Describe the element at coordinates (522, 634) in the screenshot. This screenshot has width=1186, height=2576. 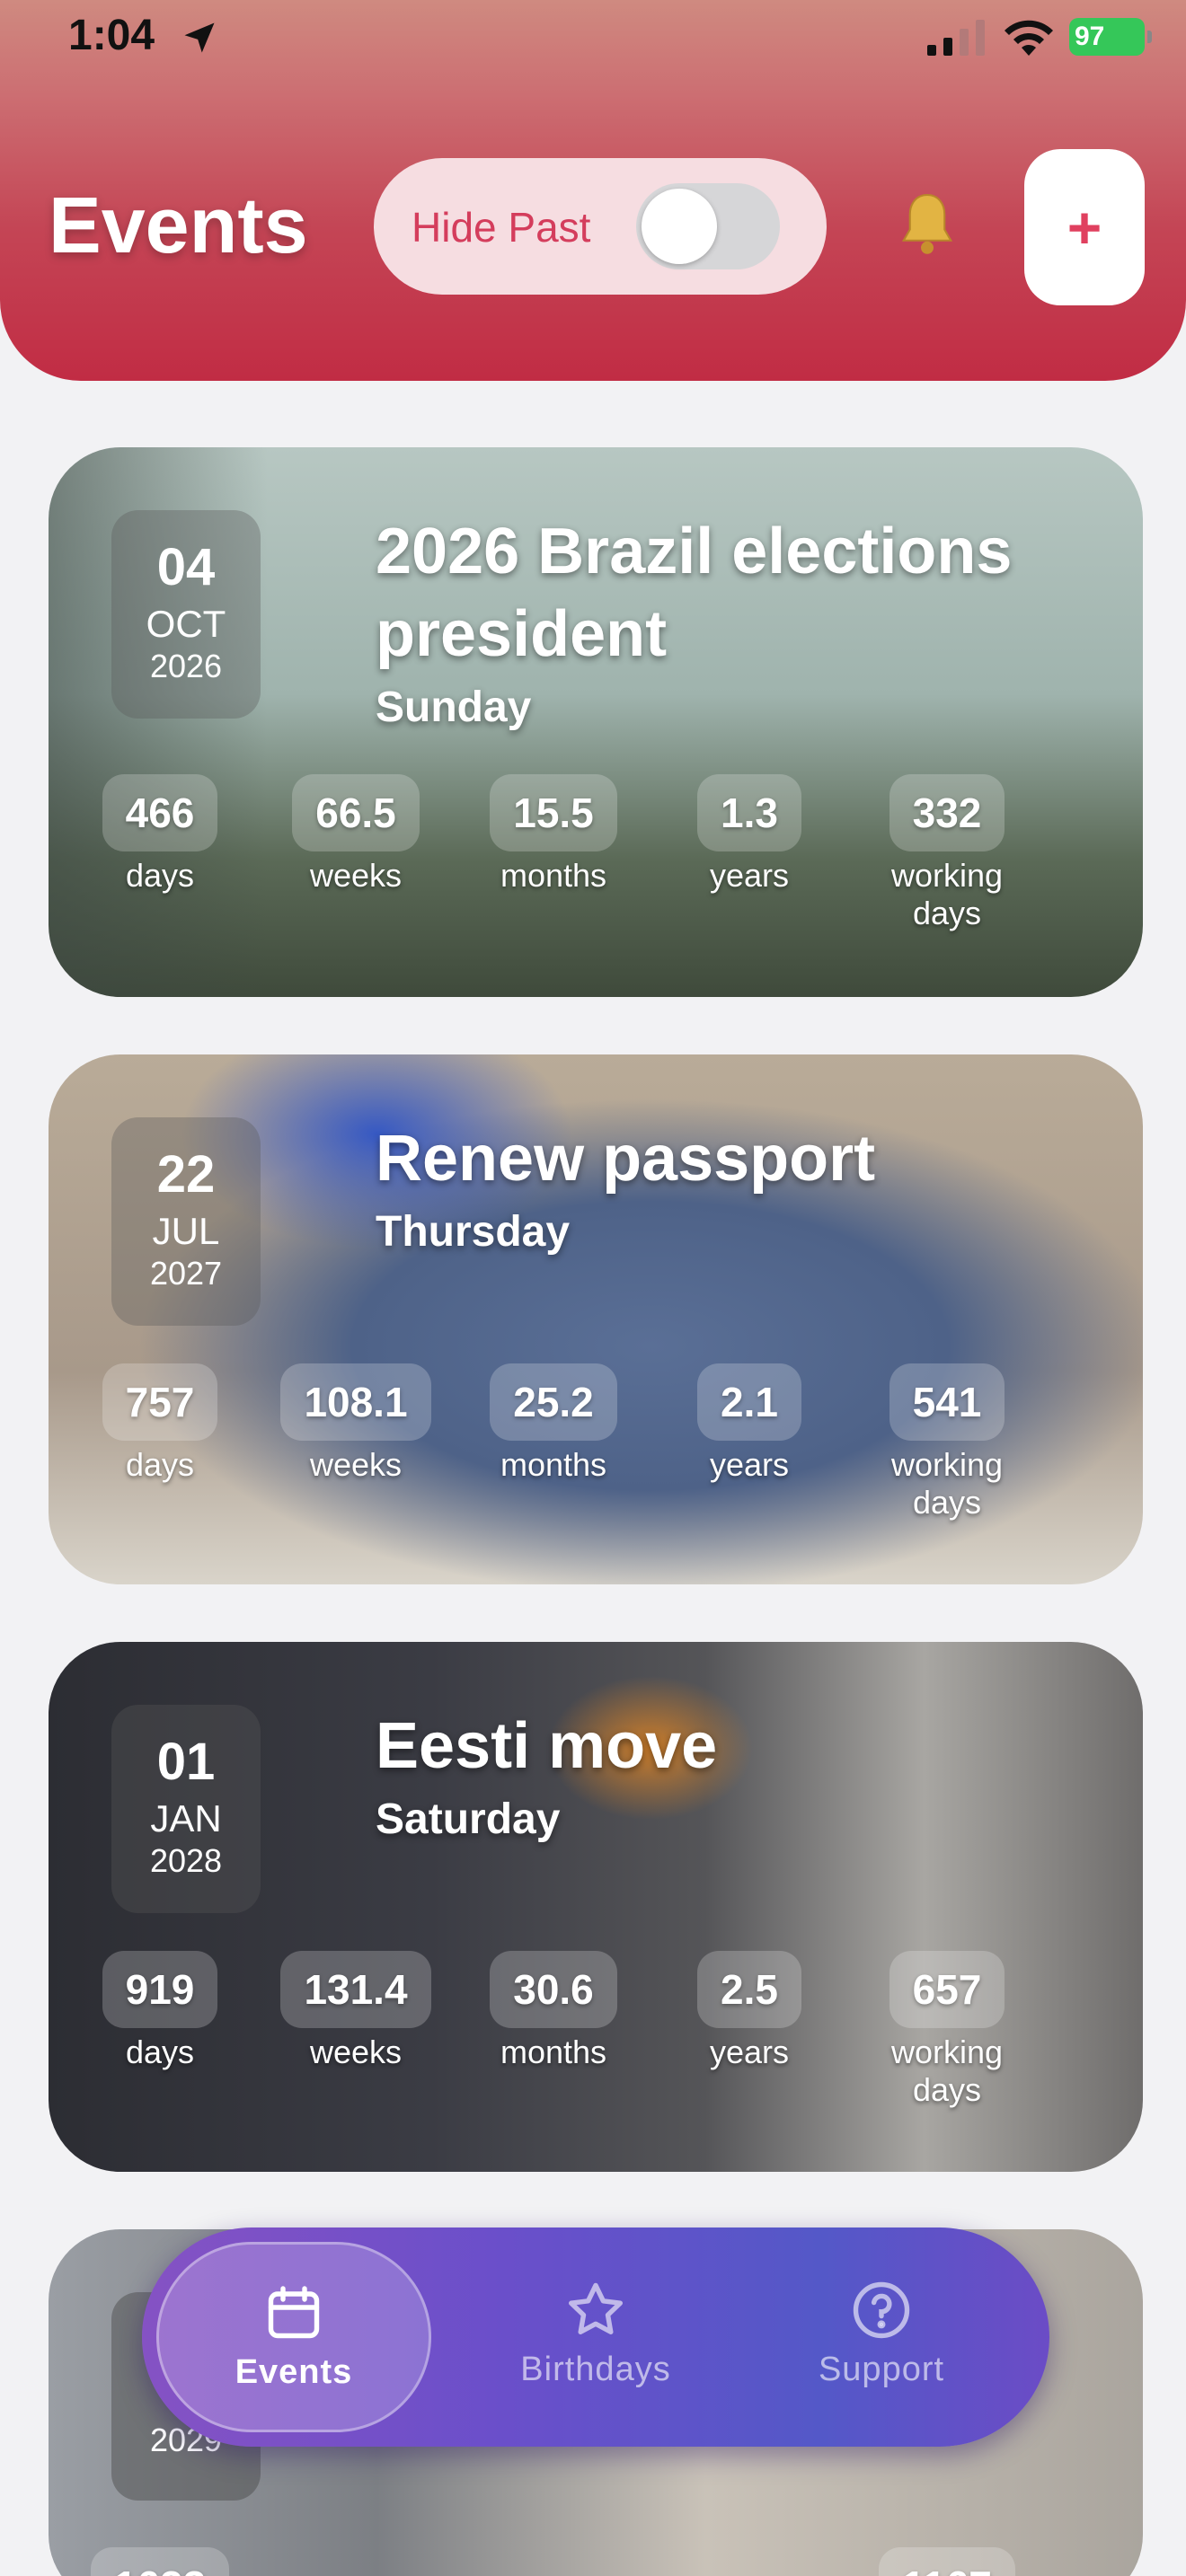
I see `event-title-line: president` at that location.